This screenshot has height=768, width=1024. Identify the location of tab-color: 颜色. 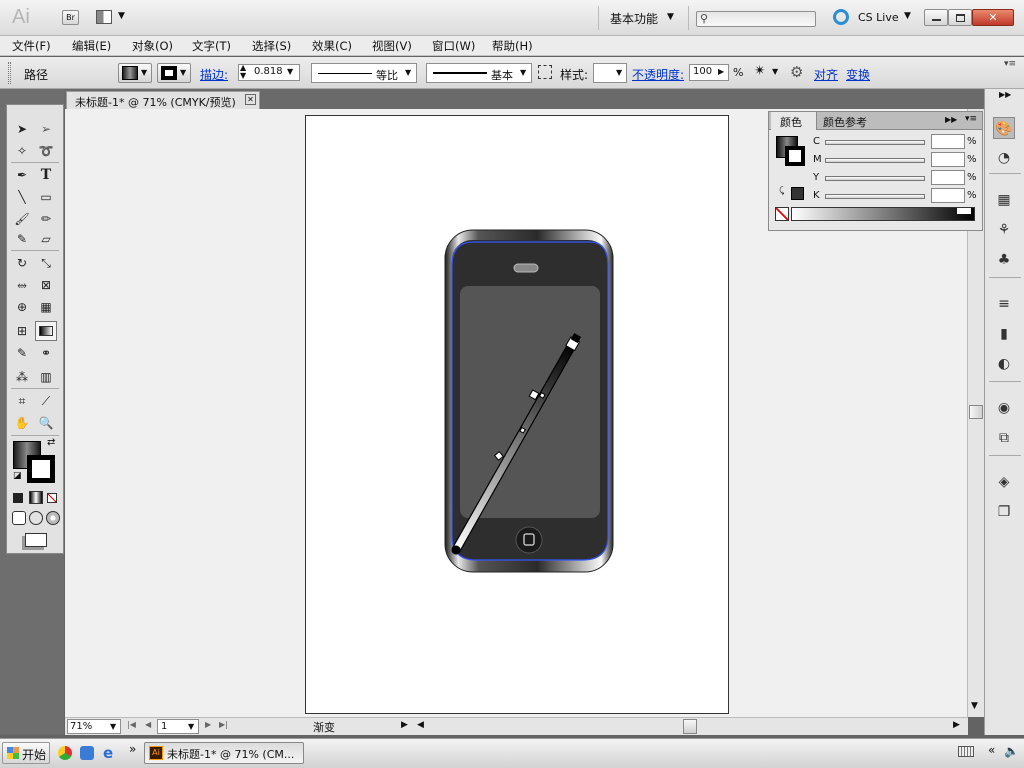
(794, 121).